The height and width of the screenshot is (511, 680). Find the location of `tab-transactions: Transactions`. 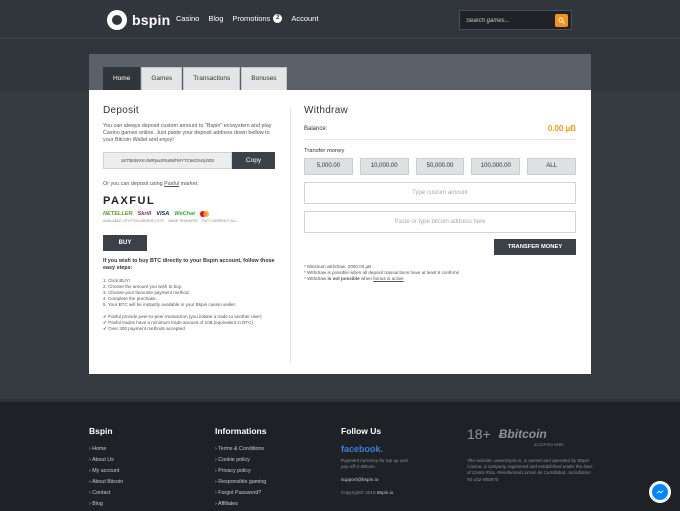

tab-transactions: Transactions is located at coordinates (212, 78).